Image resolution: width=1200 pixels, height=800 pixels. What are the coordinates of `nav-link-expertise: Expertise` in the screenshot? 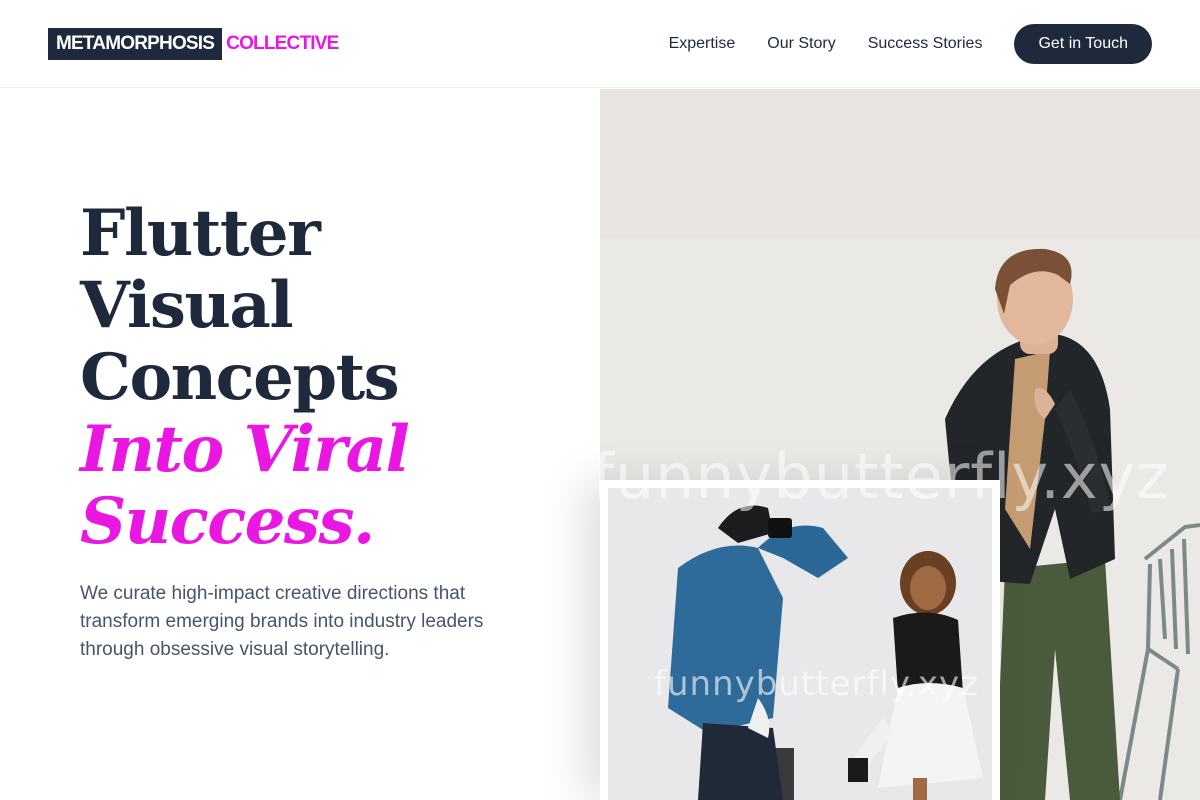 It's located at (702, 44).